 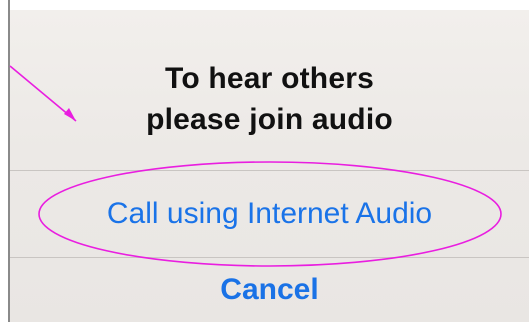 What do you see at coordinates (269, 119) in the screenshot?
I see `dialog-title-line-2: please join audio` at bounding box center [269, 119].